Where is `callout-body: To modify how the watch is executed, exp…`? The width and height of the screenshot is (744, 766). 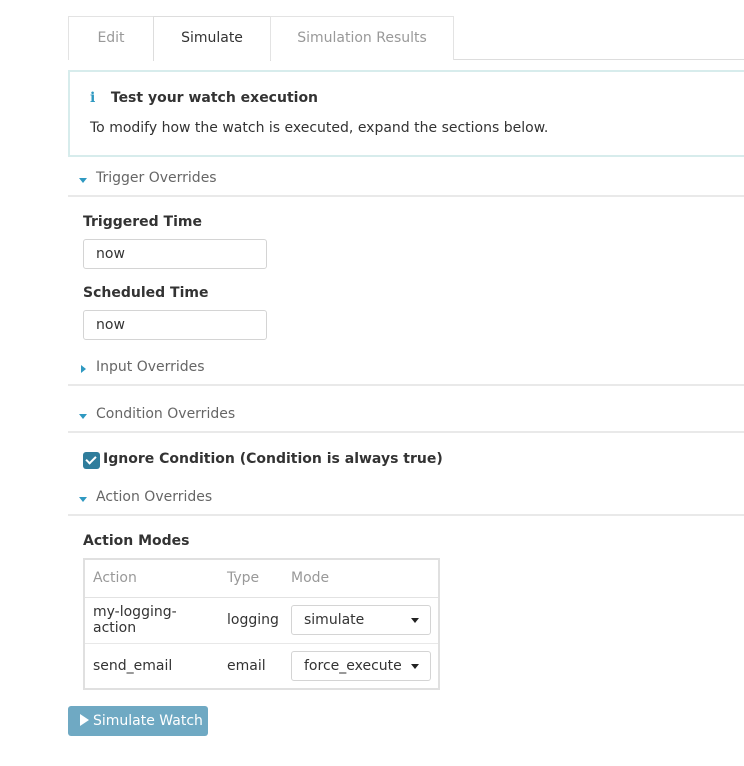 callout-body: To modify how the watch is executed, exp… is located at coordinates (319, 128).